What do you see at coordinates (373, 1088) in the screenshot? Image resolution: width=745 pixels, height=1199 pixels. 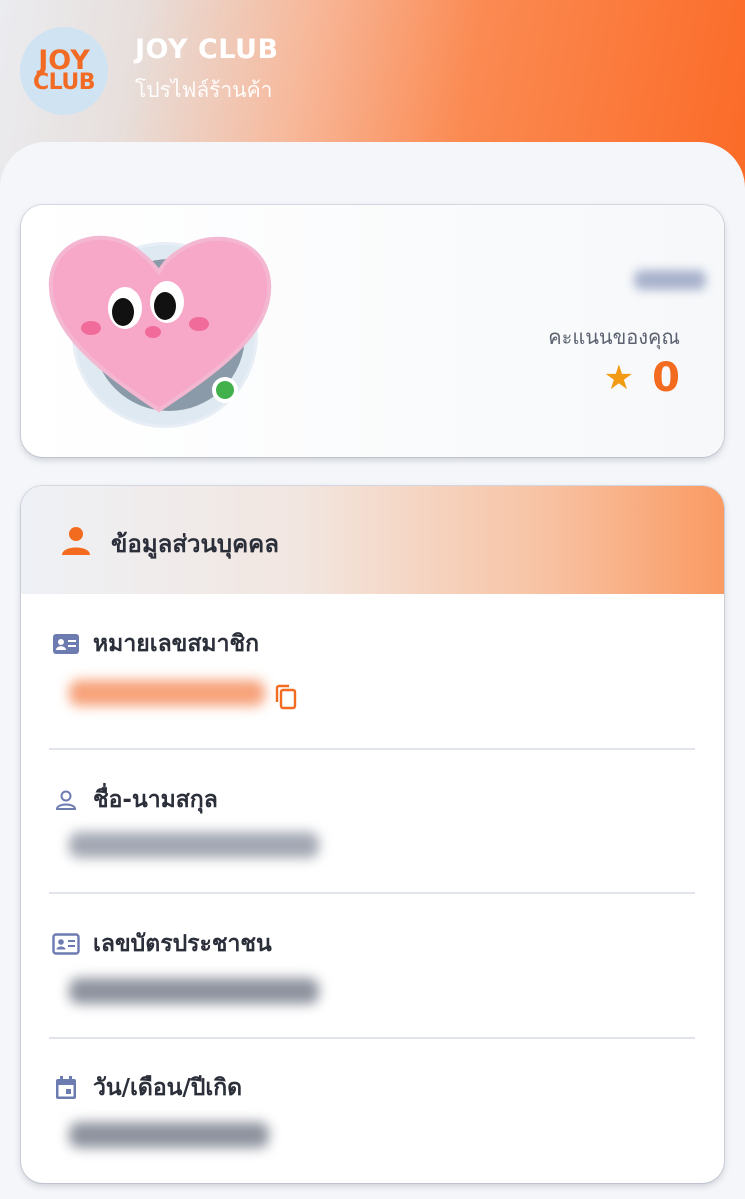 I see `birth-date-field: วัน/เดือน/ปีเกิด` at bounding box center [373, 1088].